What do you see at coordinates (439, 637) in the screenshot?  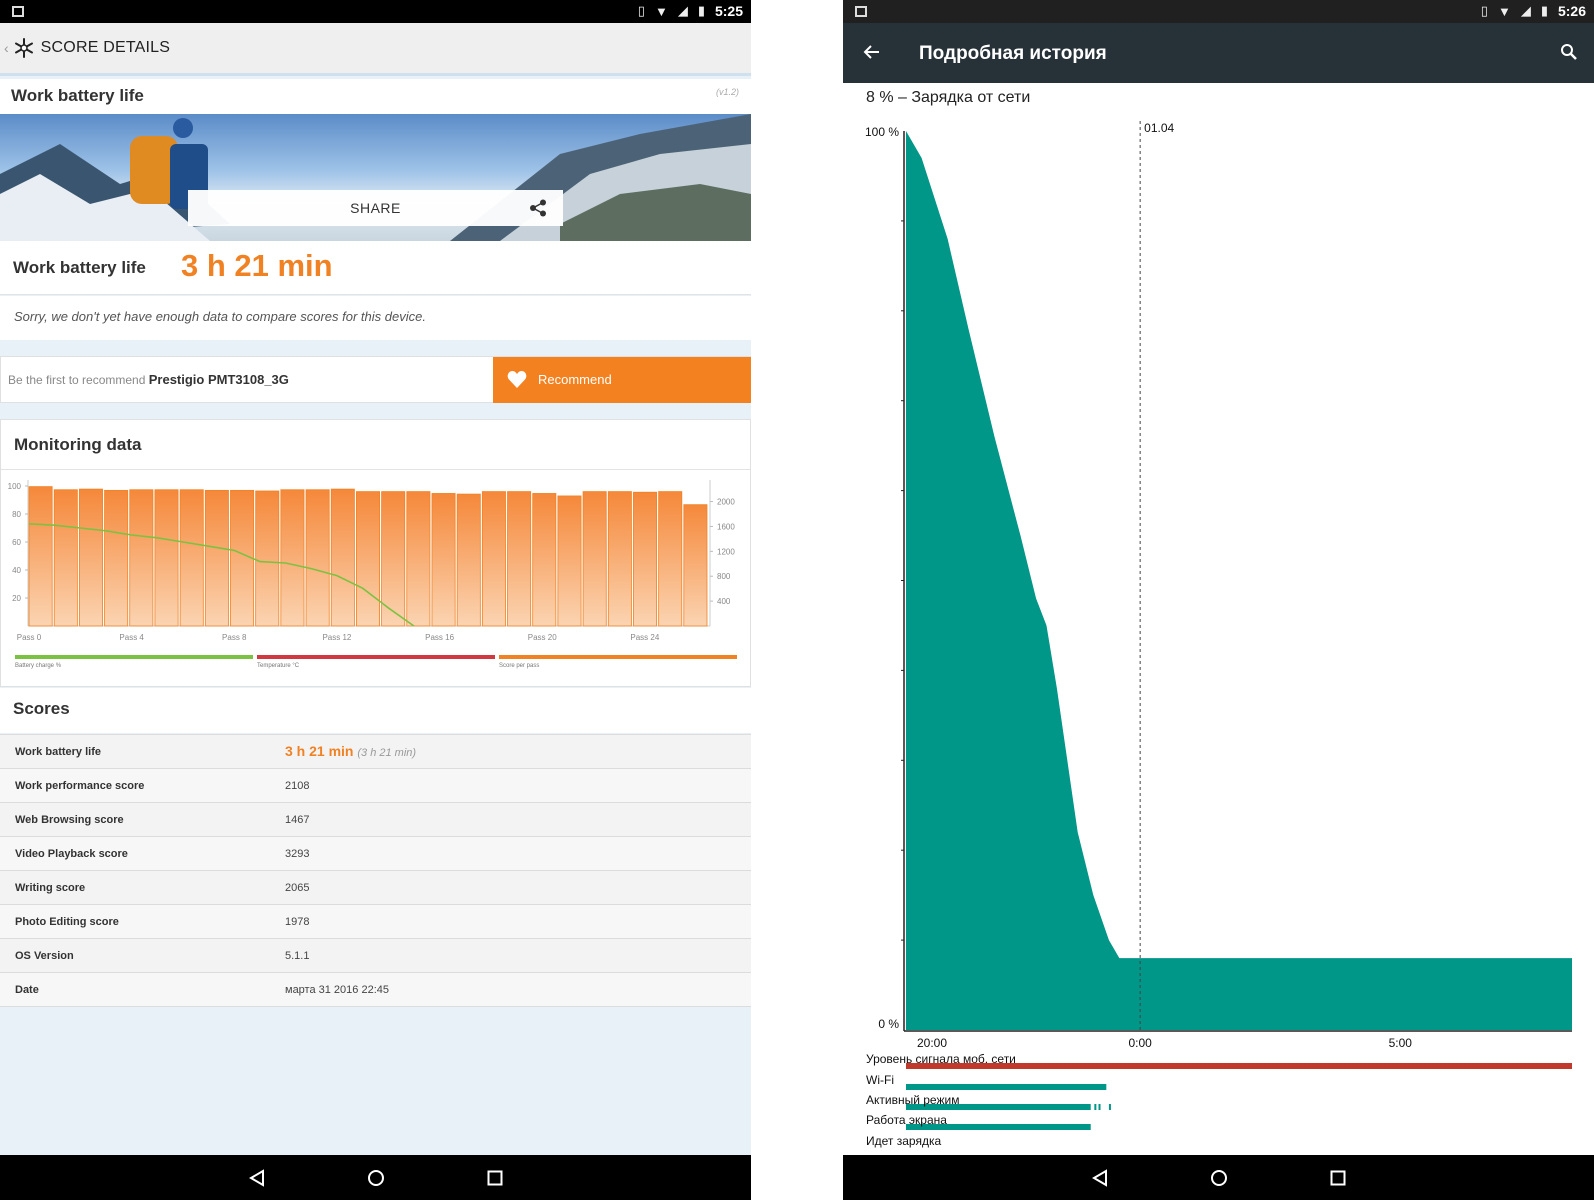 I see `x-tick-label: Pass 16` at bounding box center [439, 637].